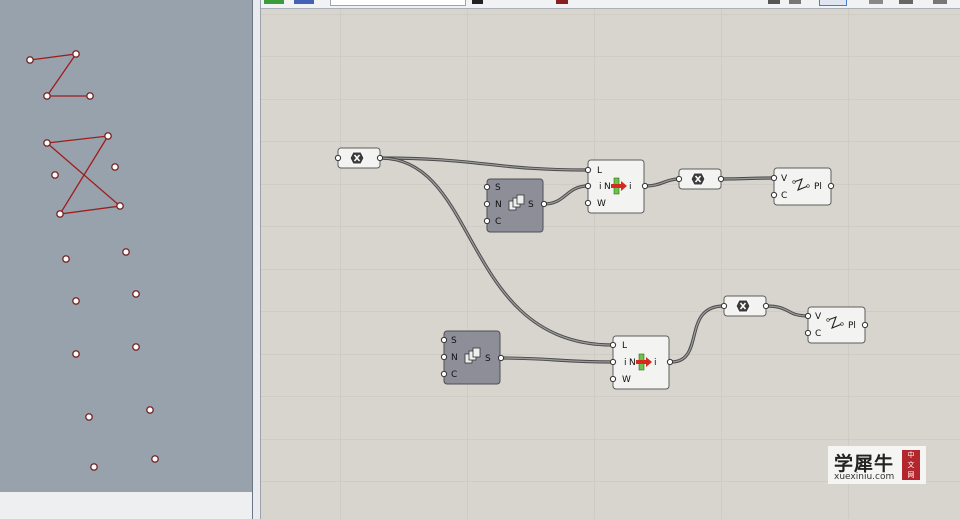  Describe the element at coordinates (256, 259) in the screenshot. I see `panel-splitter` at that location.